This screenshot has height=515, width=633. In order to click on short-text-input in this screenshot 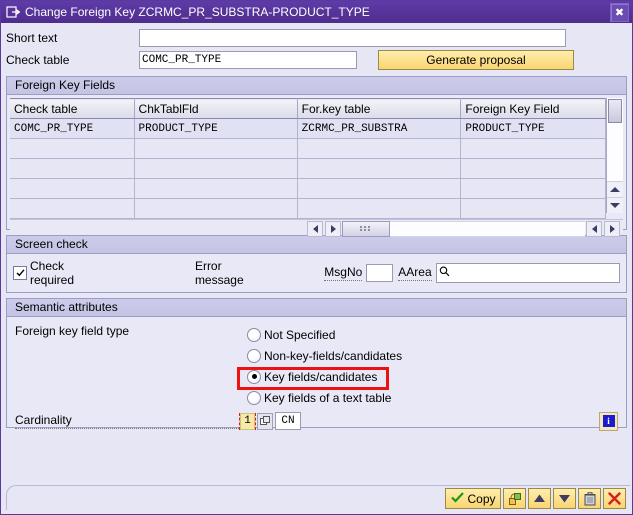, I will do `click(352, 38)`.